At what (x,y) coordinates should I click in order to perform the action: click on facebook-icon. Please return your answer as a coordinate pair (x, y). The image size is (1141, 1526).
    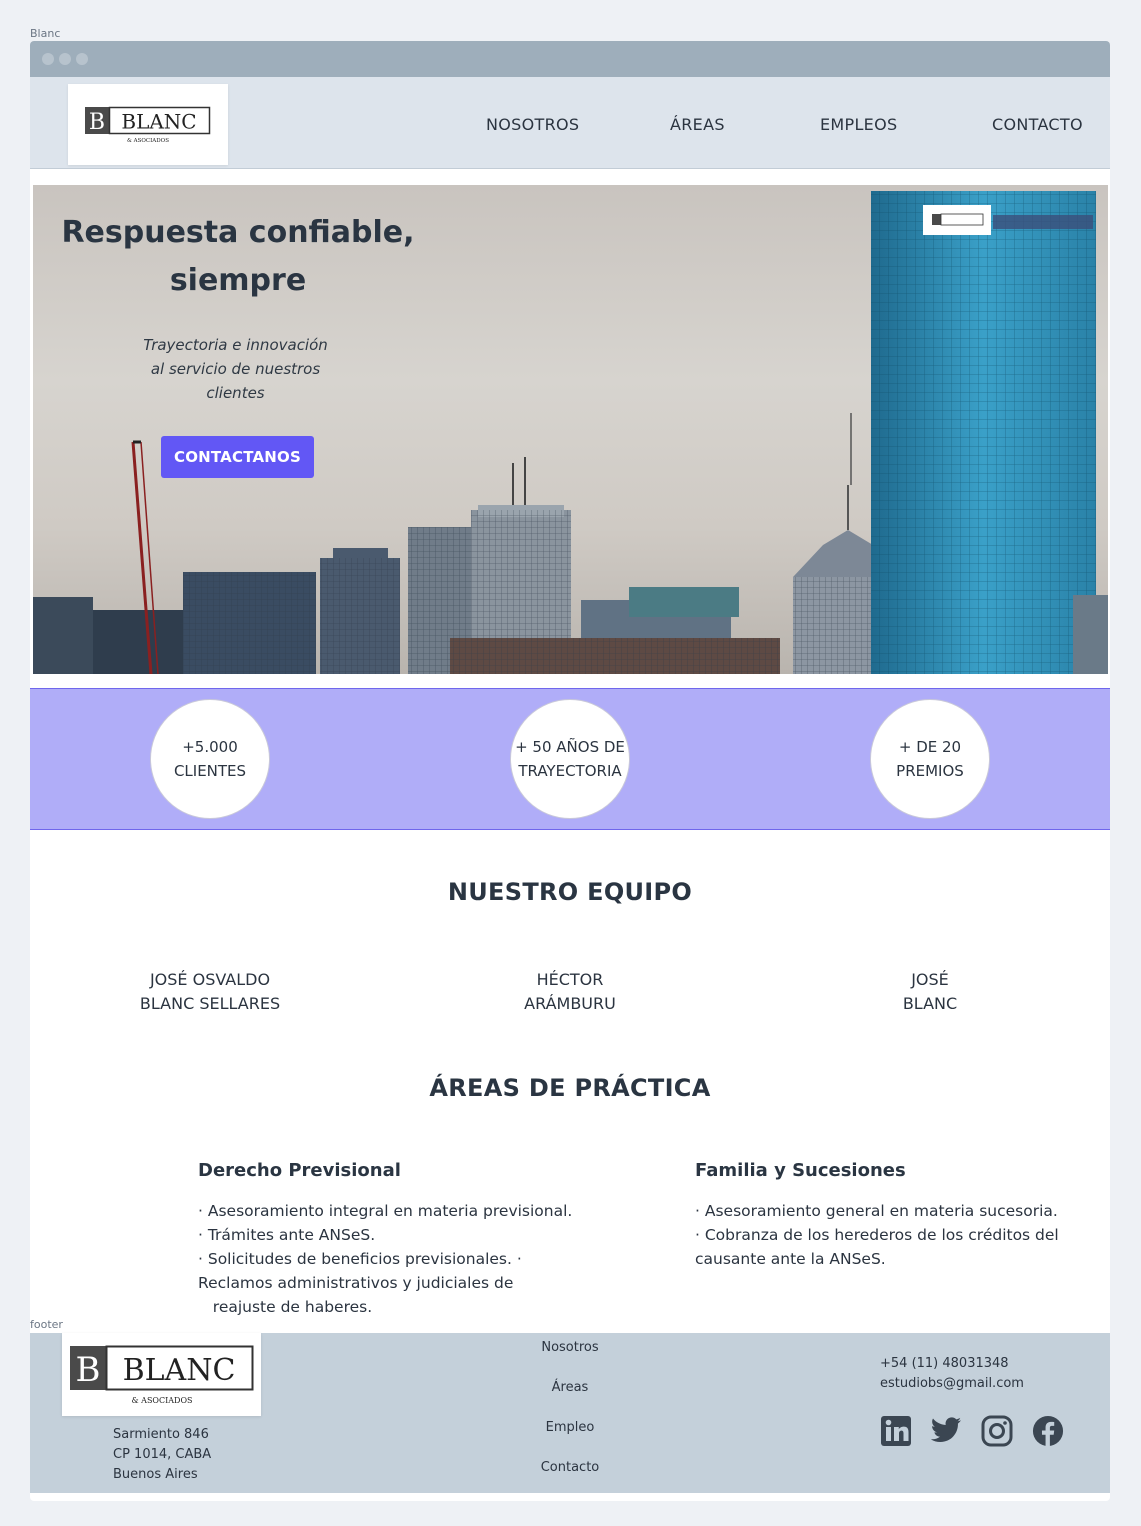
    Looking at the image, I should click on (1048, 1431).